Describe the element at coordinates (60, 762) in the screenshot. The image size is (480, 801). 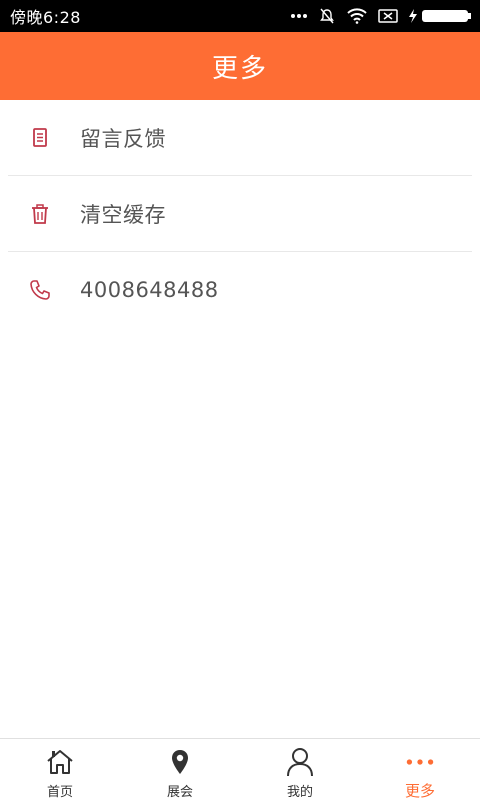
I see `home-icon` at that location.